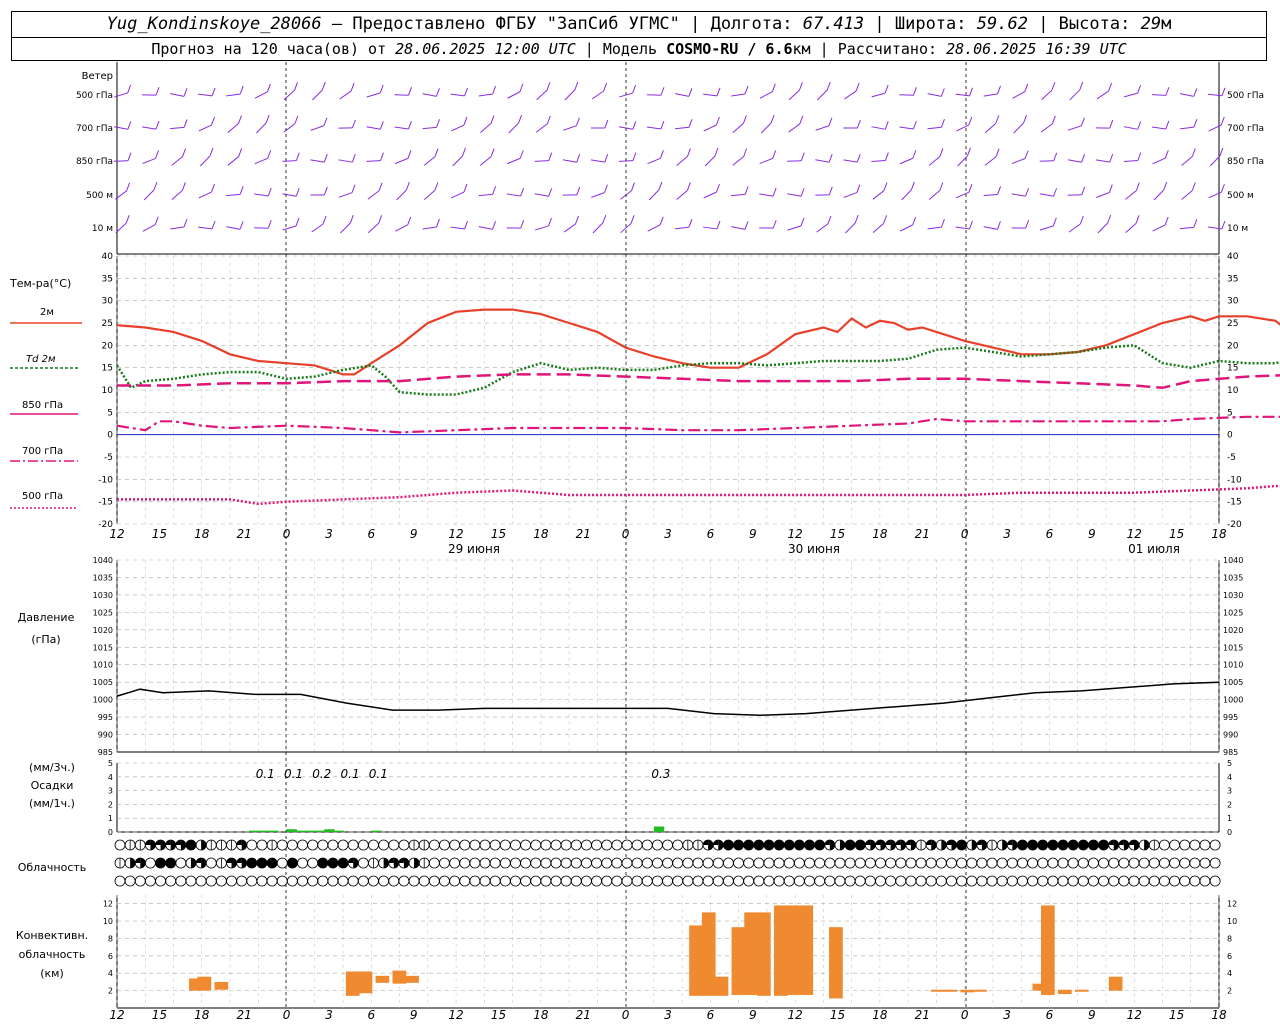  Describe the element at coordinates (1230, 717) in the screenshot. I see `pressure-tick-right: 995` at that location.